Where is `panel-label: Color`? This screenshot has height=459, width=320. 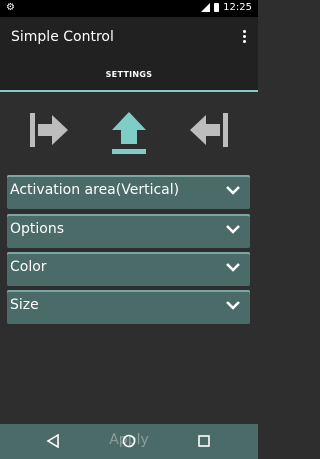 panel-label: Color is located at coordinates (28, 267).